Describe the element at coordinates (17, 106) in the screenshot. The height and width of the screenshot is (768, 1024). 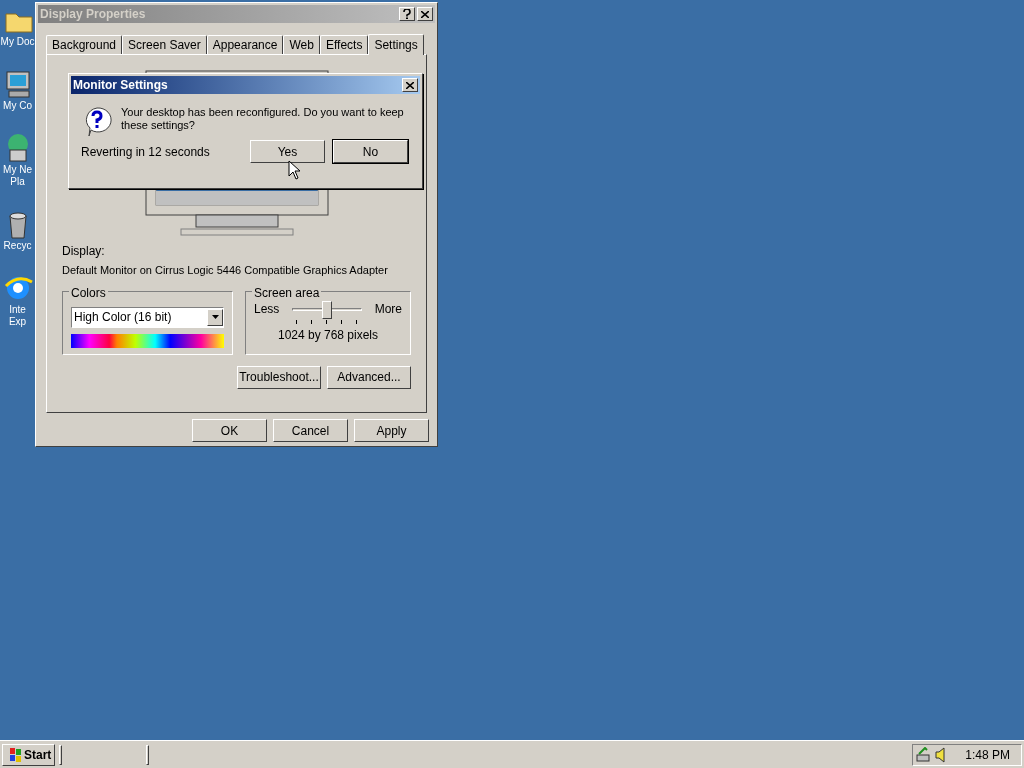
I see `icon-label: My Co` at that location.